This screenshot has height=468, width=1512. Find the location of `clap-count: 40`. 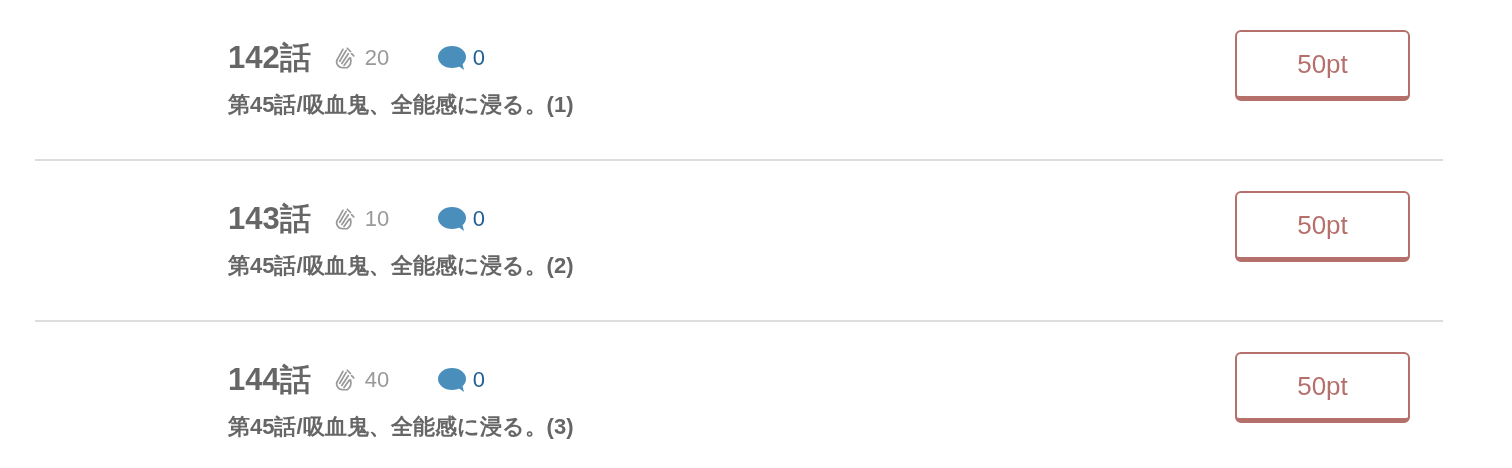

clap-count: 40 is located at coordinates (377, 380).